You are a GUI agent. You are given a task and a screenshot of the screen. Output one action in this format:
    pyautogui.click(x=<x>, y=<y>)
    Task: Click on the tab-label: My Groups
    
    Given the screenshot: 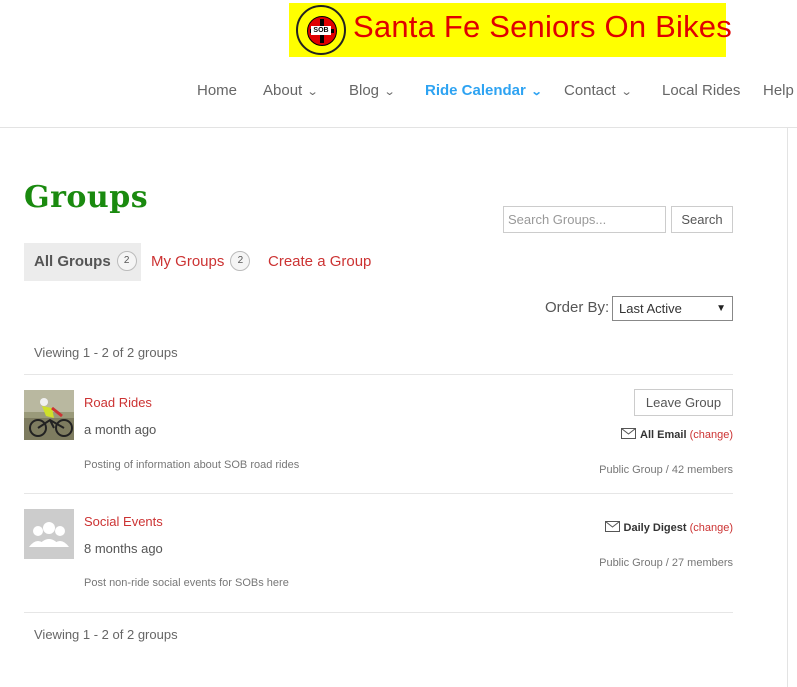 What is the action you would take?
    pyautogui.click(x=188, y=261)
    